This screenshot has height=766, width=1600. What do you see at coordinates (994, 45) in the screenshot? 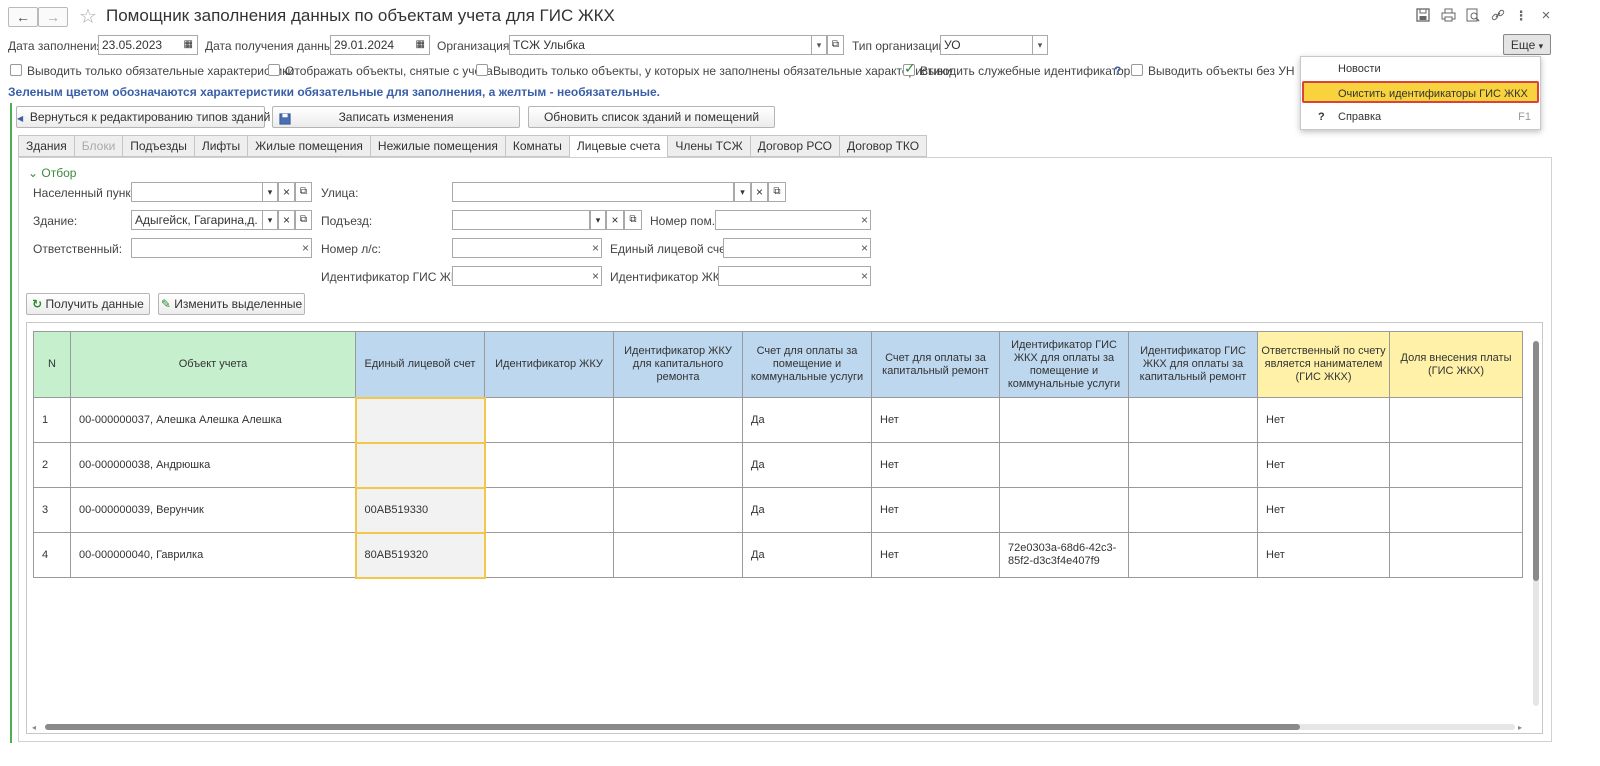
I see `org-type-field: УО ▾` at bounding box center [994, 45].